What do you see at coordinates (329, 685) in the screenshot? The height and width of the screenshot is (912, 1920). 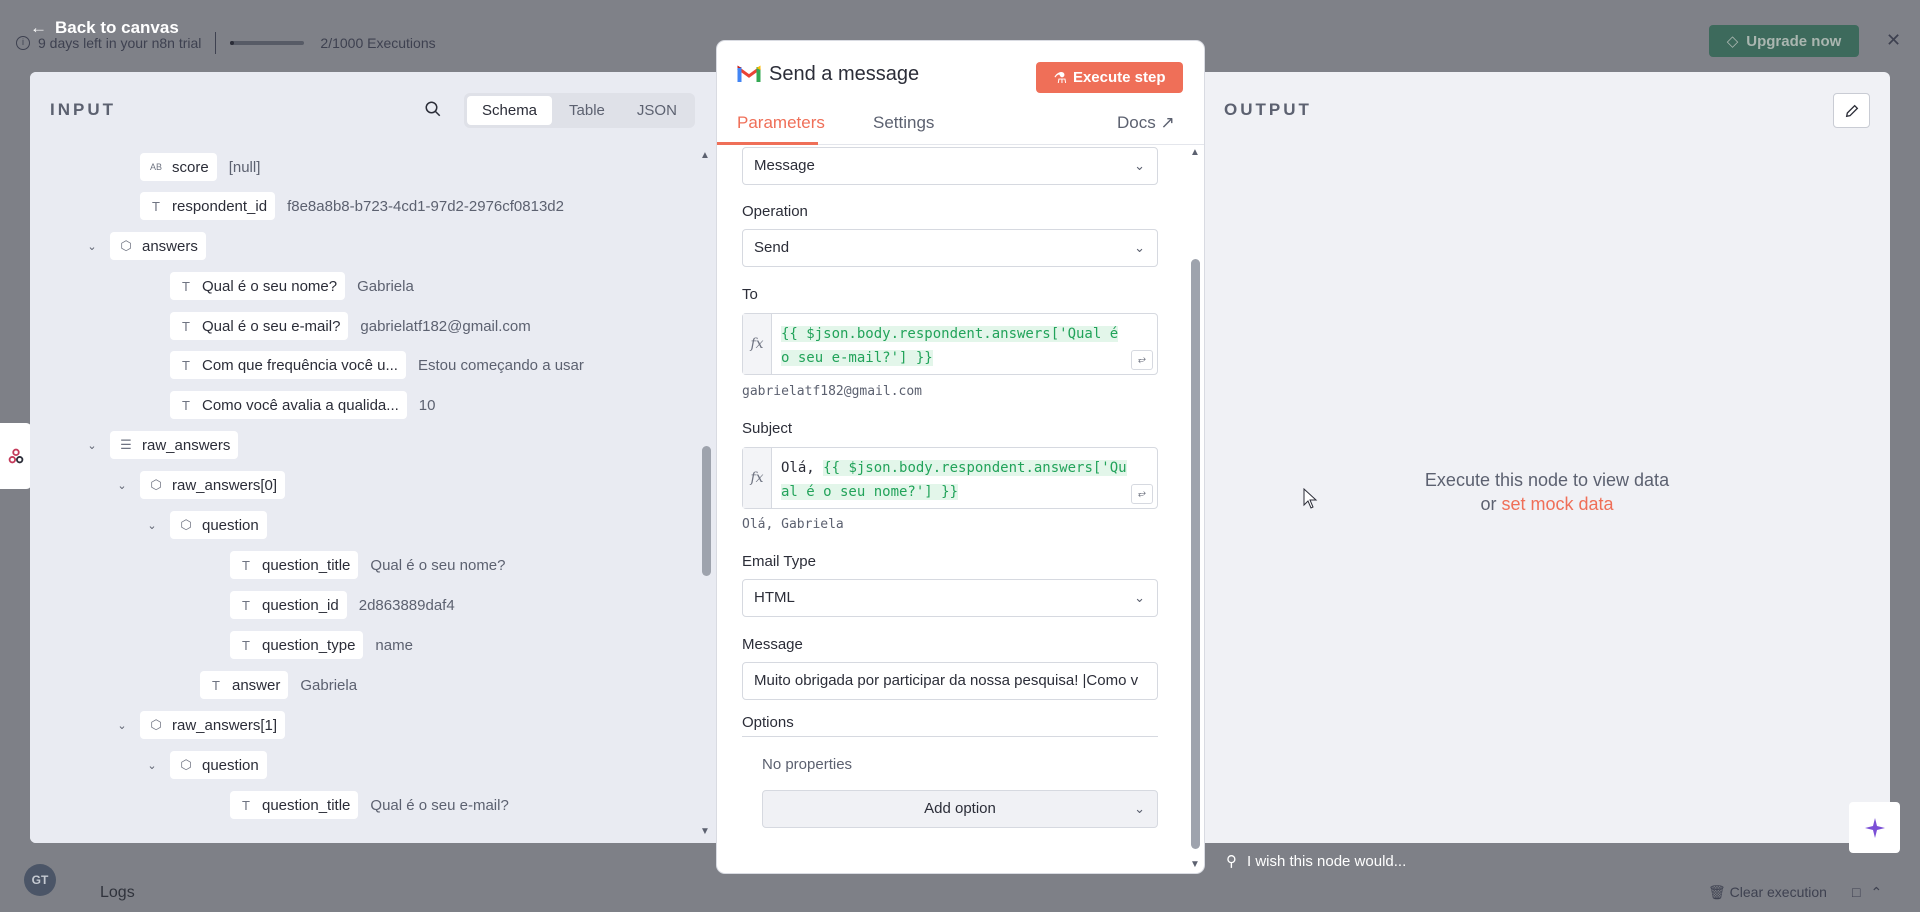 I see `field-value: Gabriela` at bounding box center [329, 685].